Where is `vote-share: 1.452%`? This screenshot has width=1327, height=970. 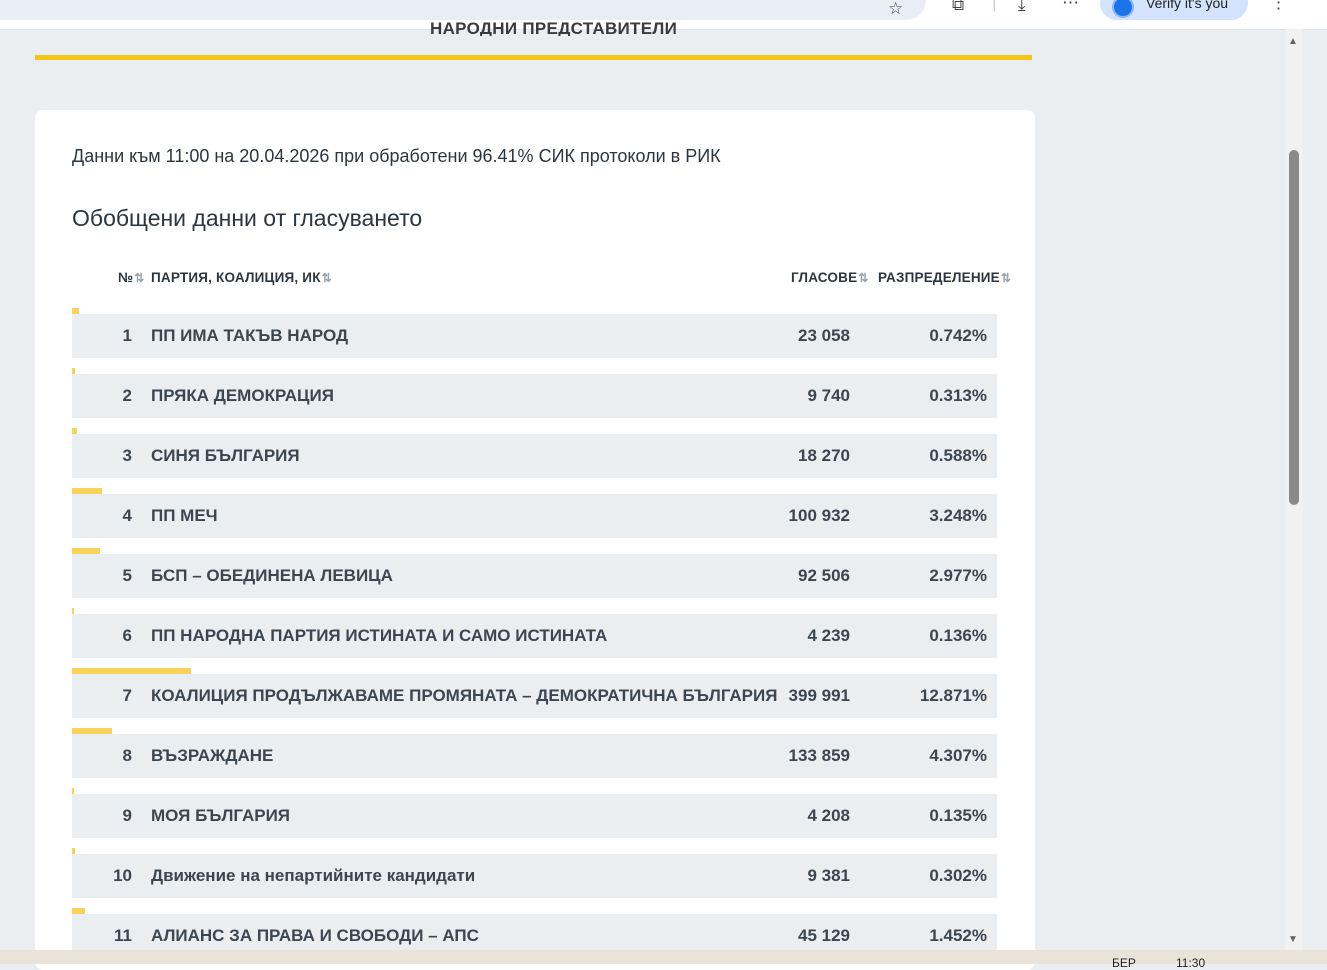 vote-share: 1.452% is located at coordinates (958, 935).